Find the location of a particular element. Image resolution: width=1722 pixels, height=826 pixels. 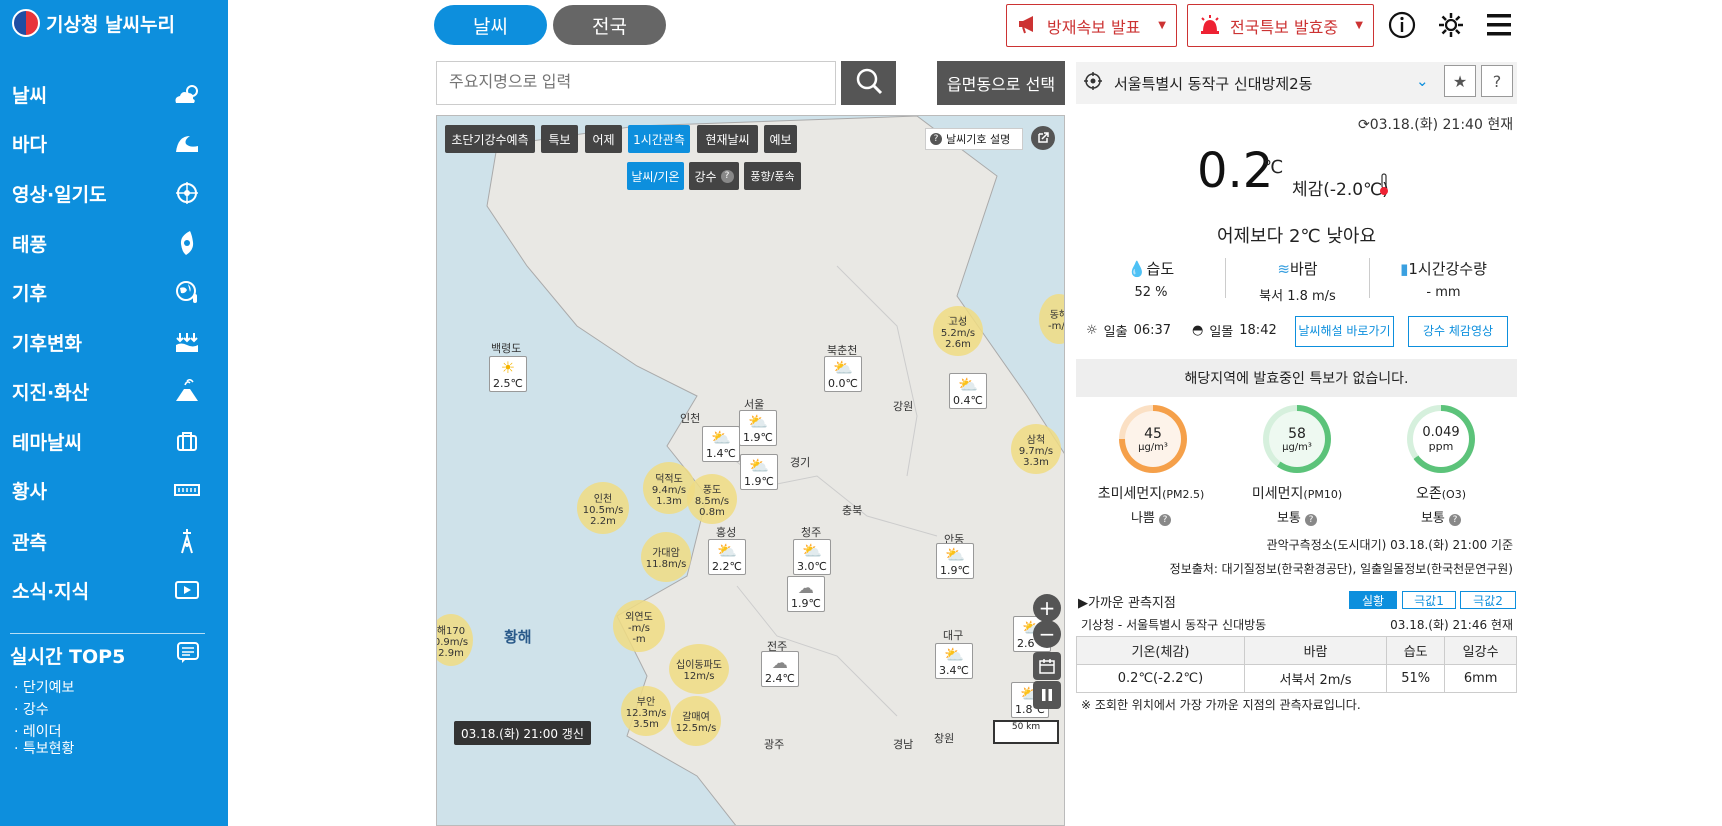

sidebar-item-typhoon: 태풍 is located at coordinates (107, 243).